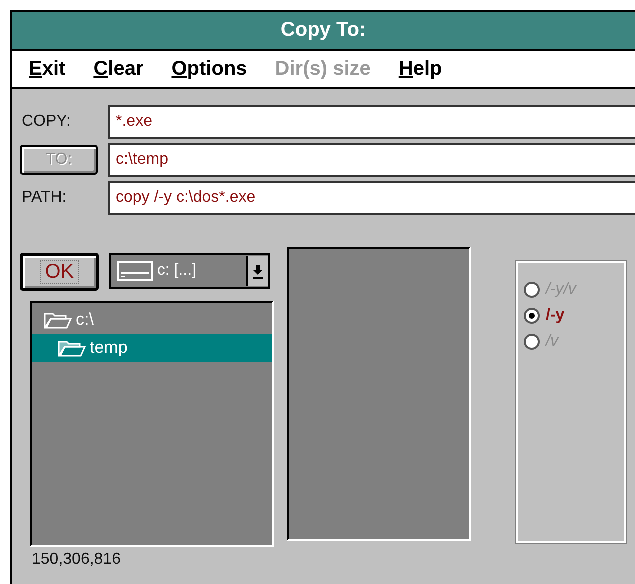 The image size is (635, 584). Describe the element at coordinates (46, 122) in the screenshot. I see `field-label: COPY:` at that location.